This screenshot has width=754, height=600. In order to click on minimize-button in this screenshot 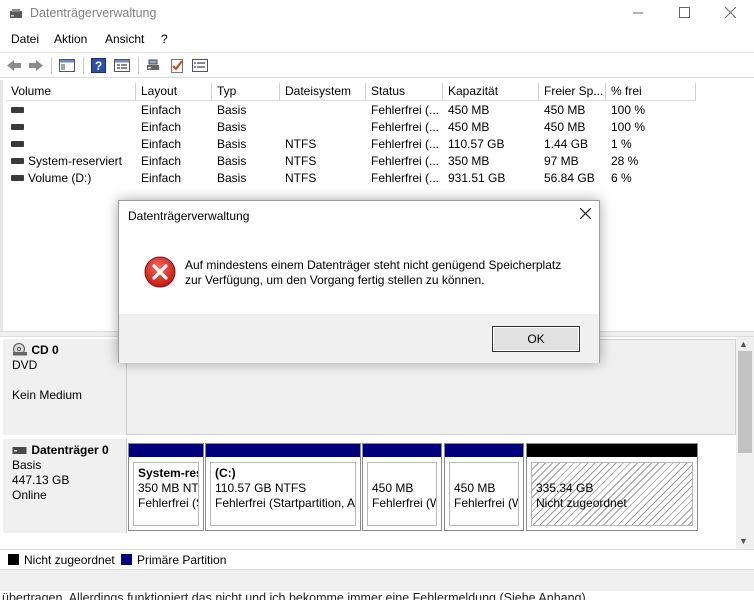, I will do `click(638, 14)`.